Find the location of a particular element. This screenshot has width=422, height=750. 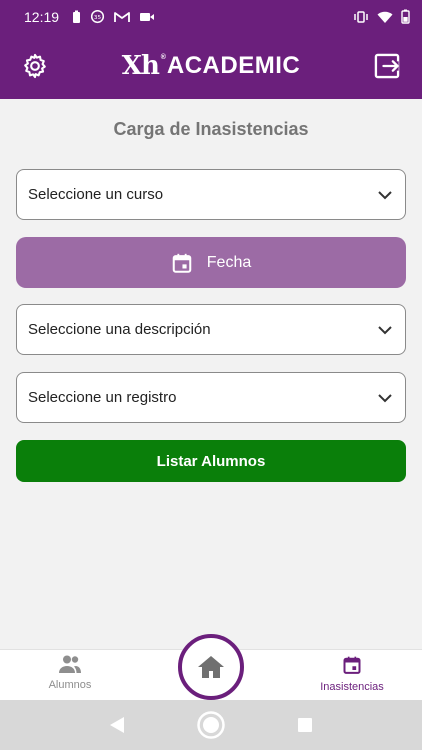

record-select: Seleccione un registro is located at coordinates (211, 397).